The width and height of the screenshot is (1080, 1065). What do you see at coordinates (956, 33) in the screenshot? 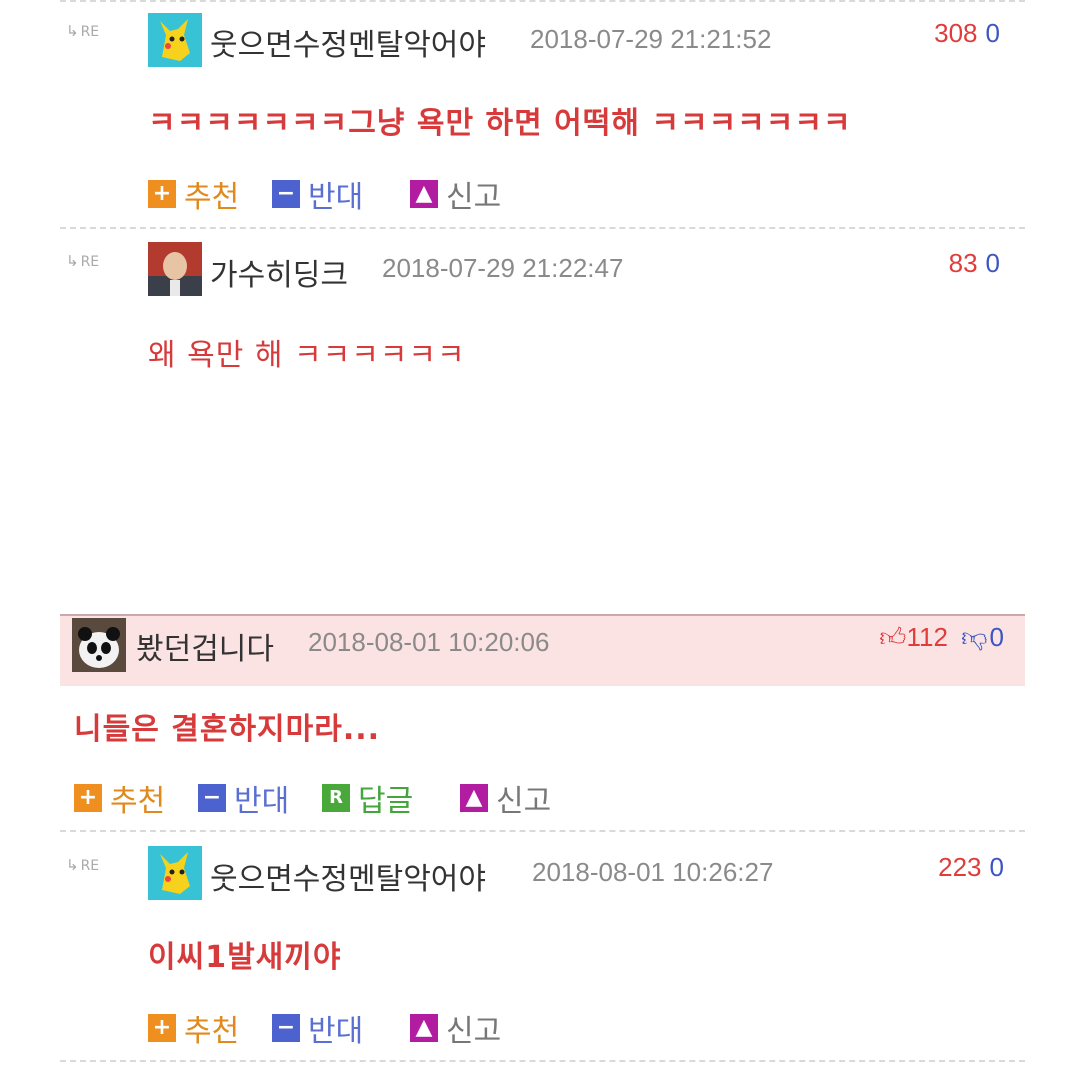
I see `upvote-count: 308` at bounding box center [956, 33].